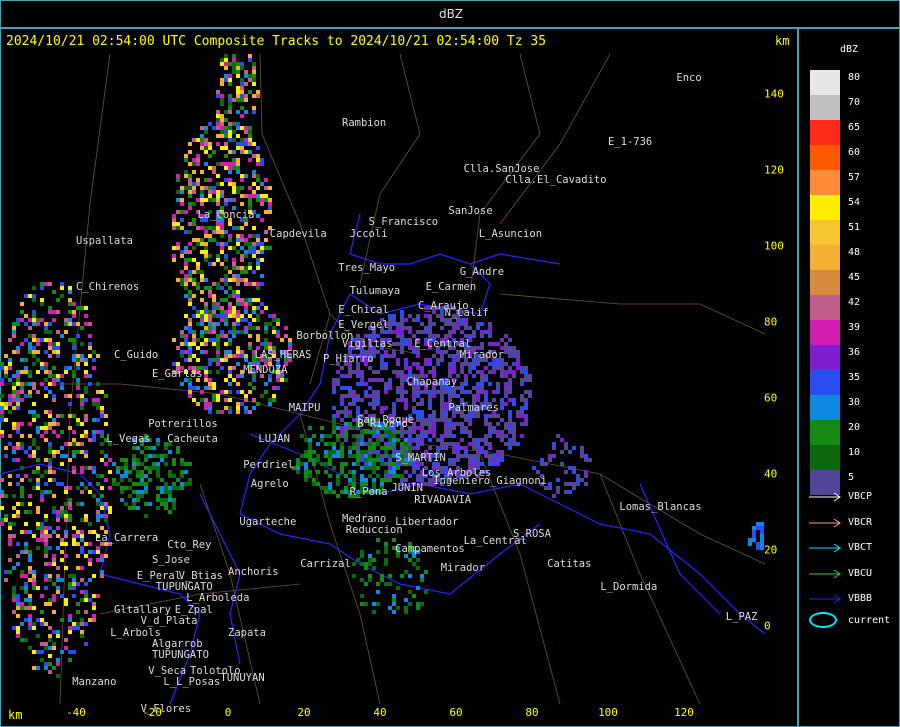  I want to click on place-label: RIVADAVIA, so click(443, 499).